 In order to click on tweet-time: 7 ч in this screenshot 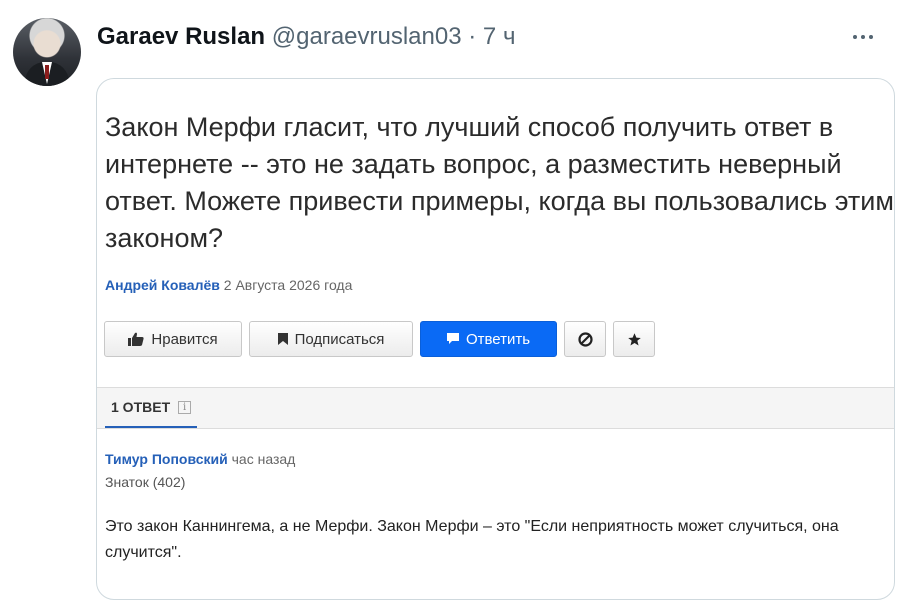, I will do `click(499, 36)`.